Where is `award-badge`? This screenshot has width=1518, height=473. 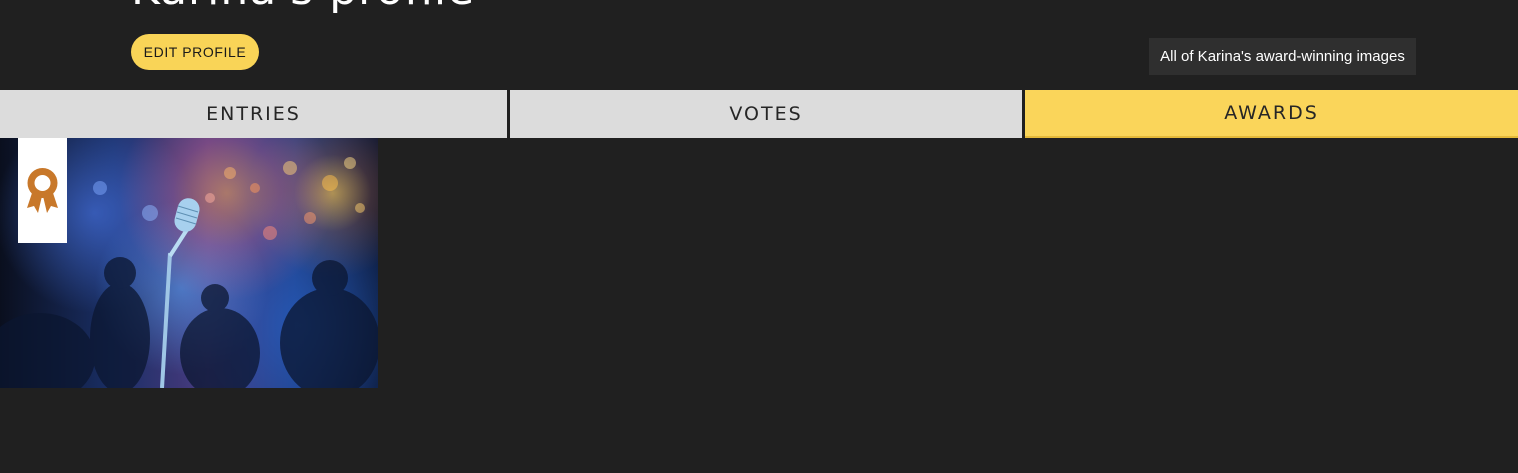 award-badge is located at coordinates (42, 190).